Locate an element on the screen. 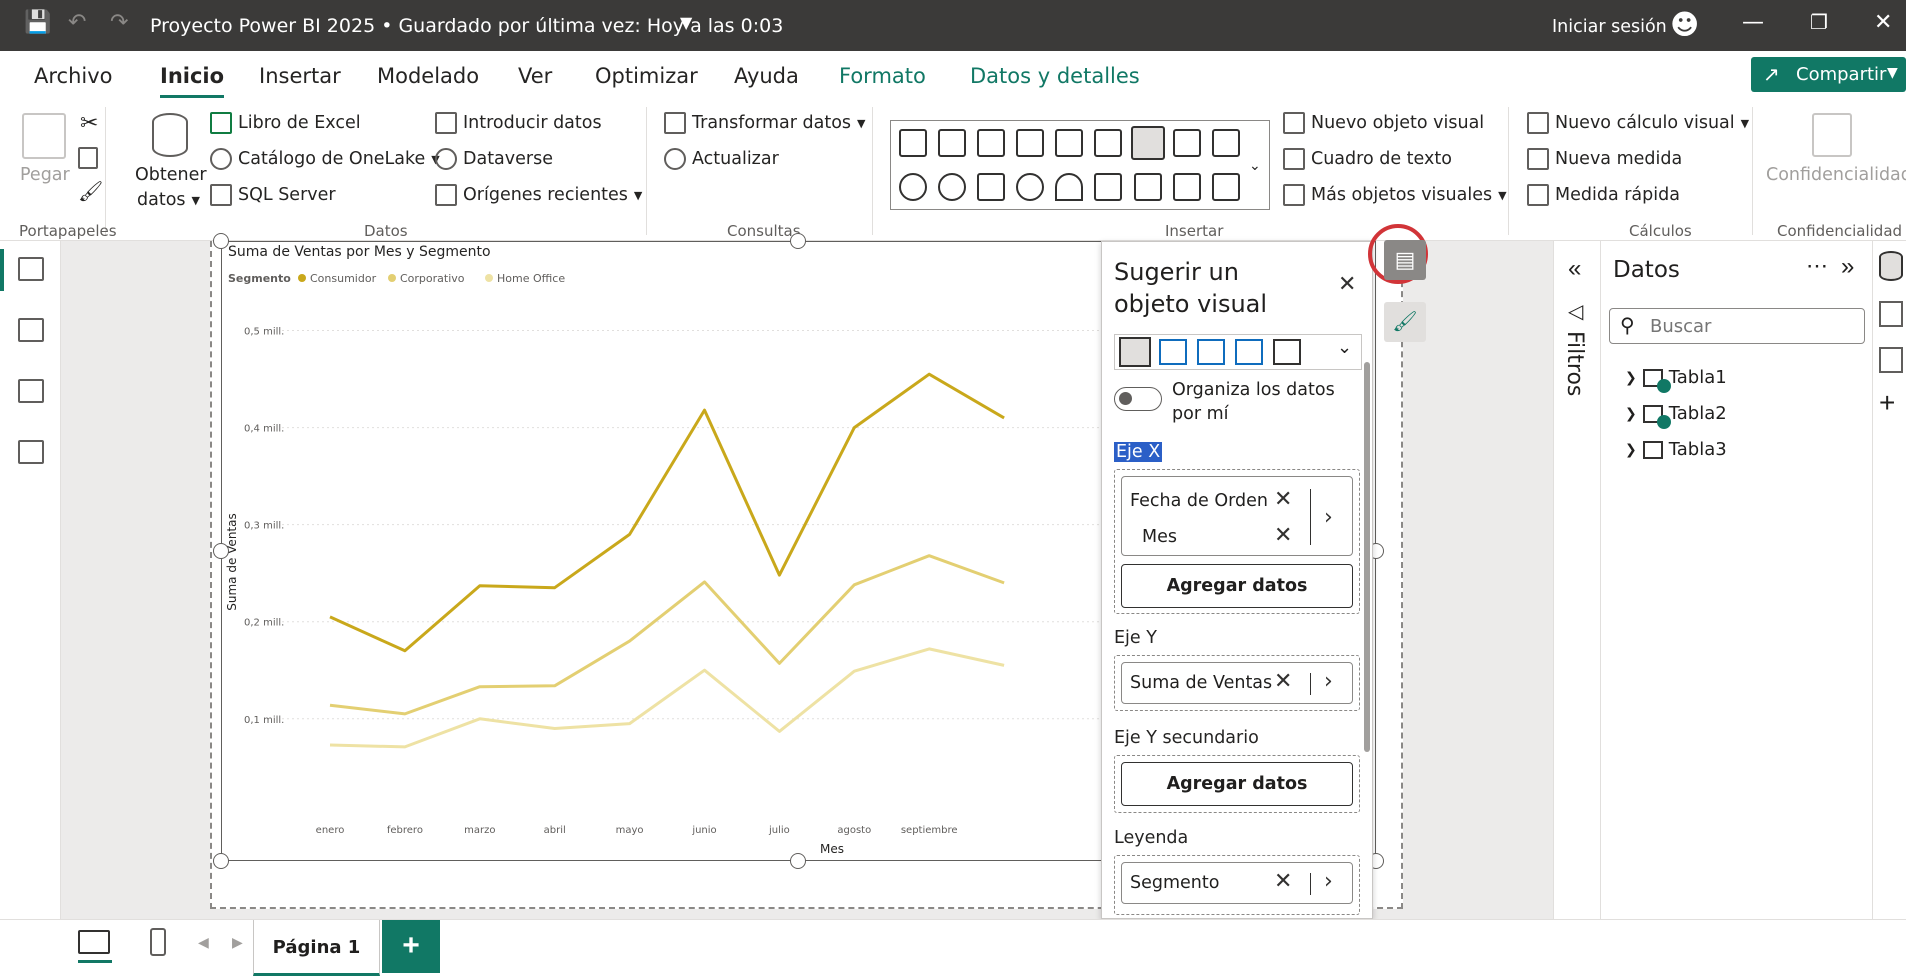 This screenshot has width=1906, height=978. menu-ayuda: Ayuda is located at coordinates (766, 76).